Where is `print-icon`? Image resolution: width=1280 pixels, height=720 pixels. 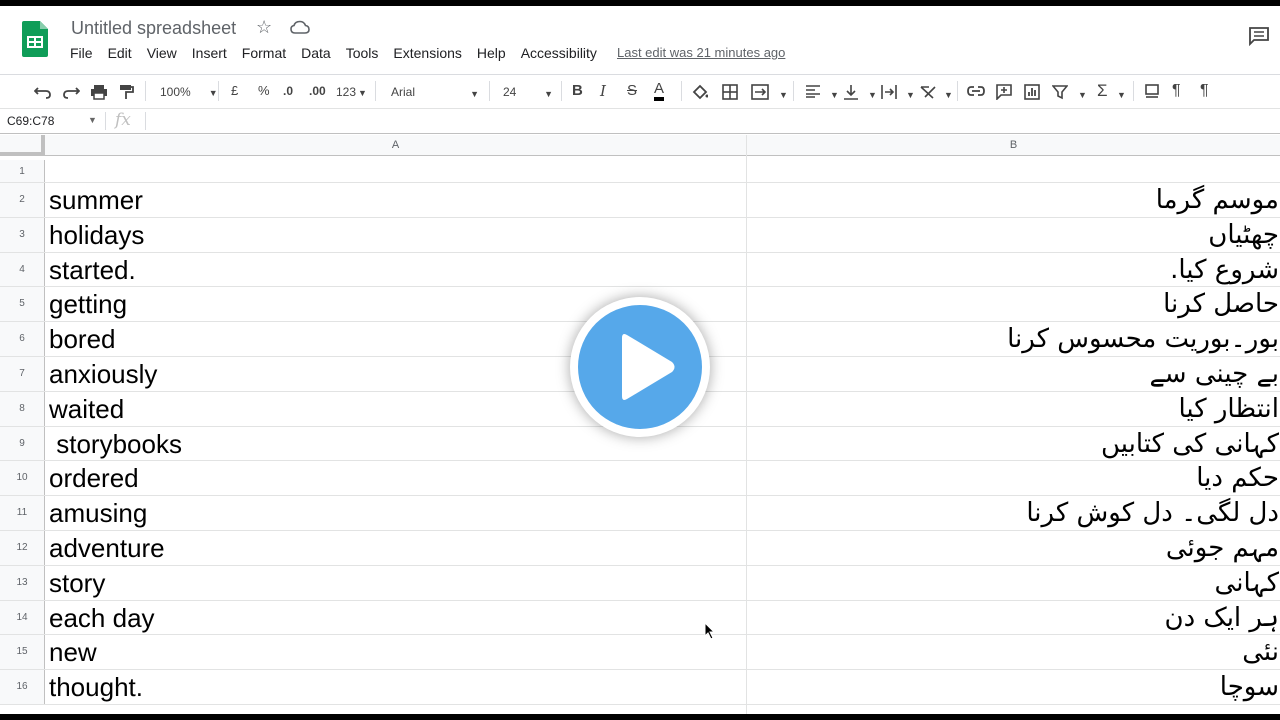
print-icon is located at coordinates (99, 92).